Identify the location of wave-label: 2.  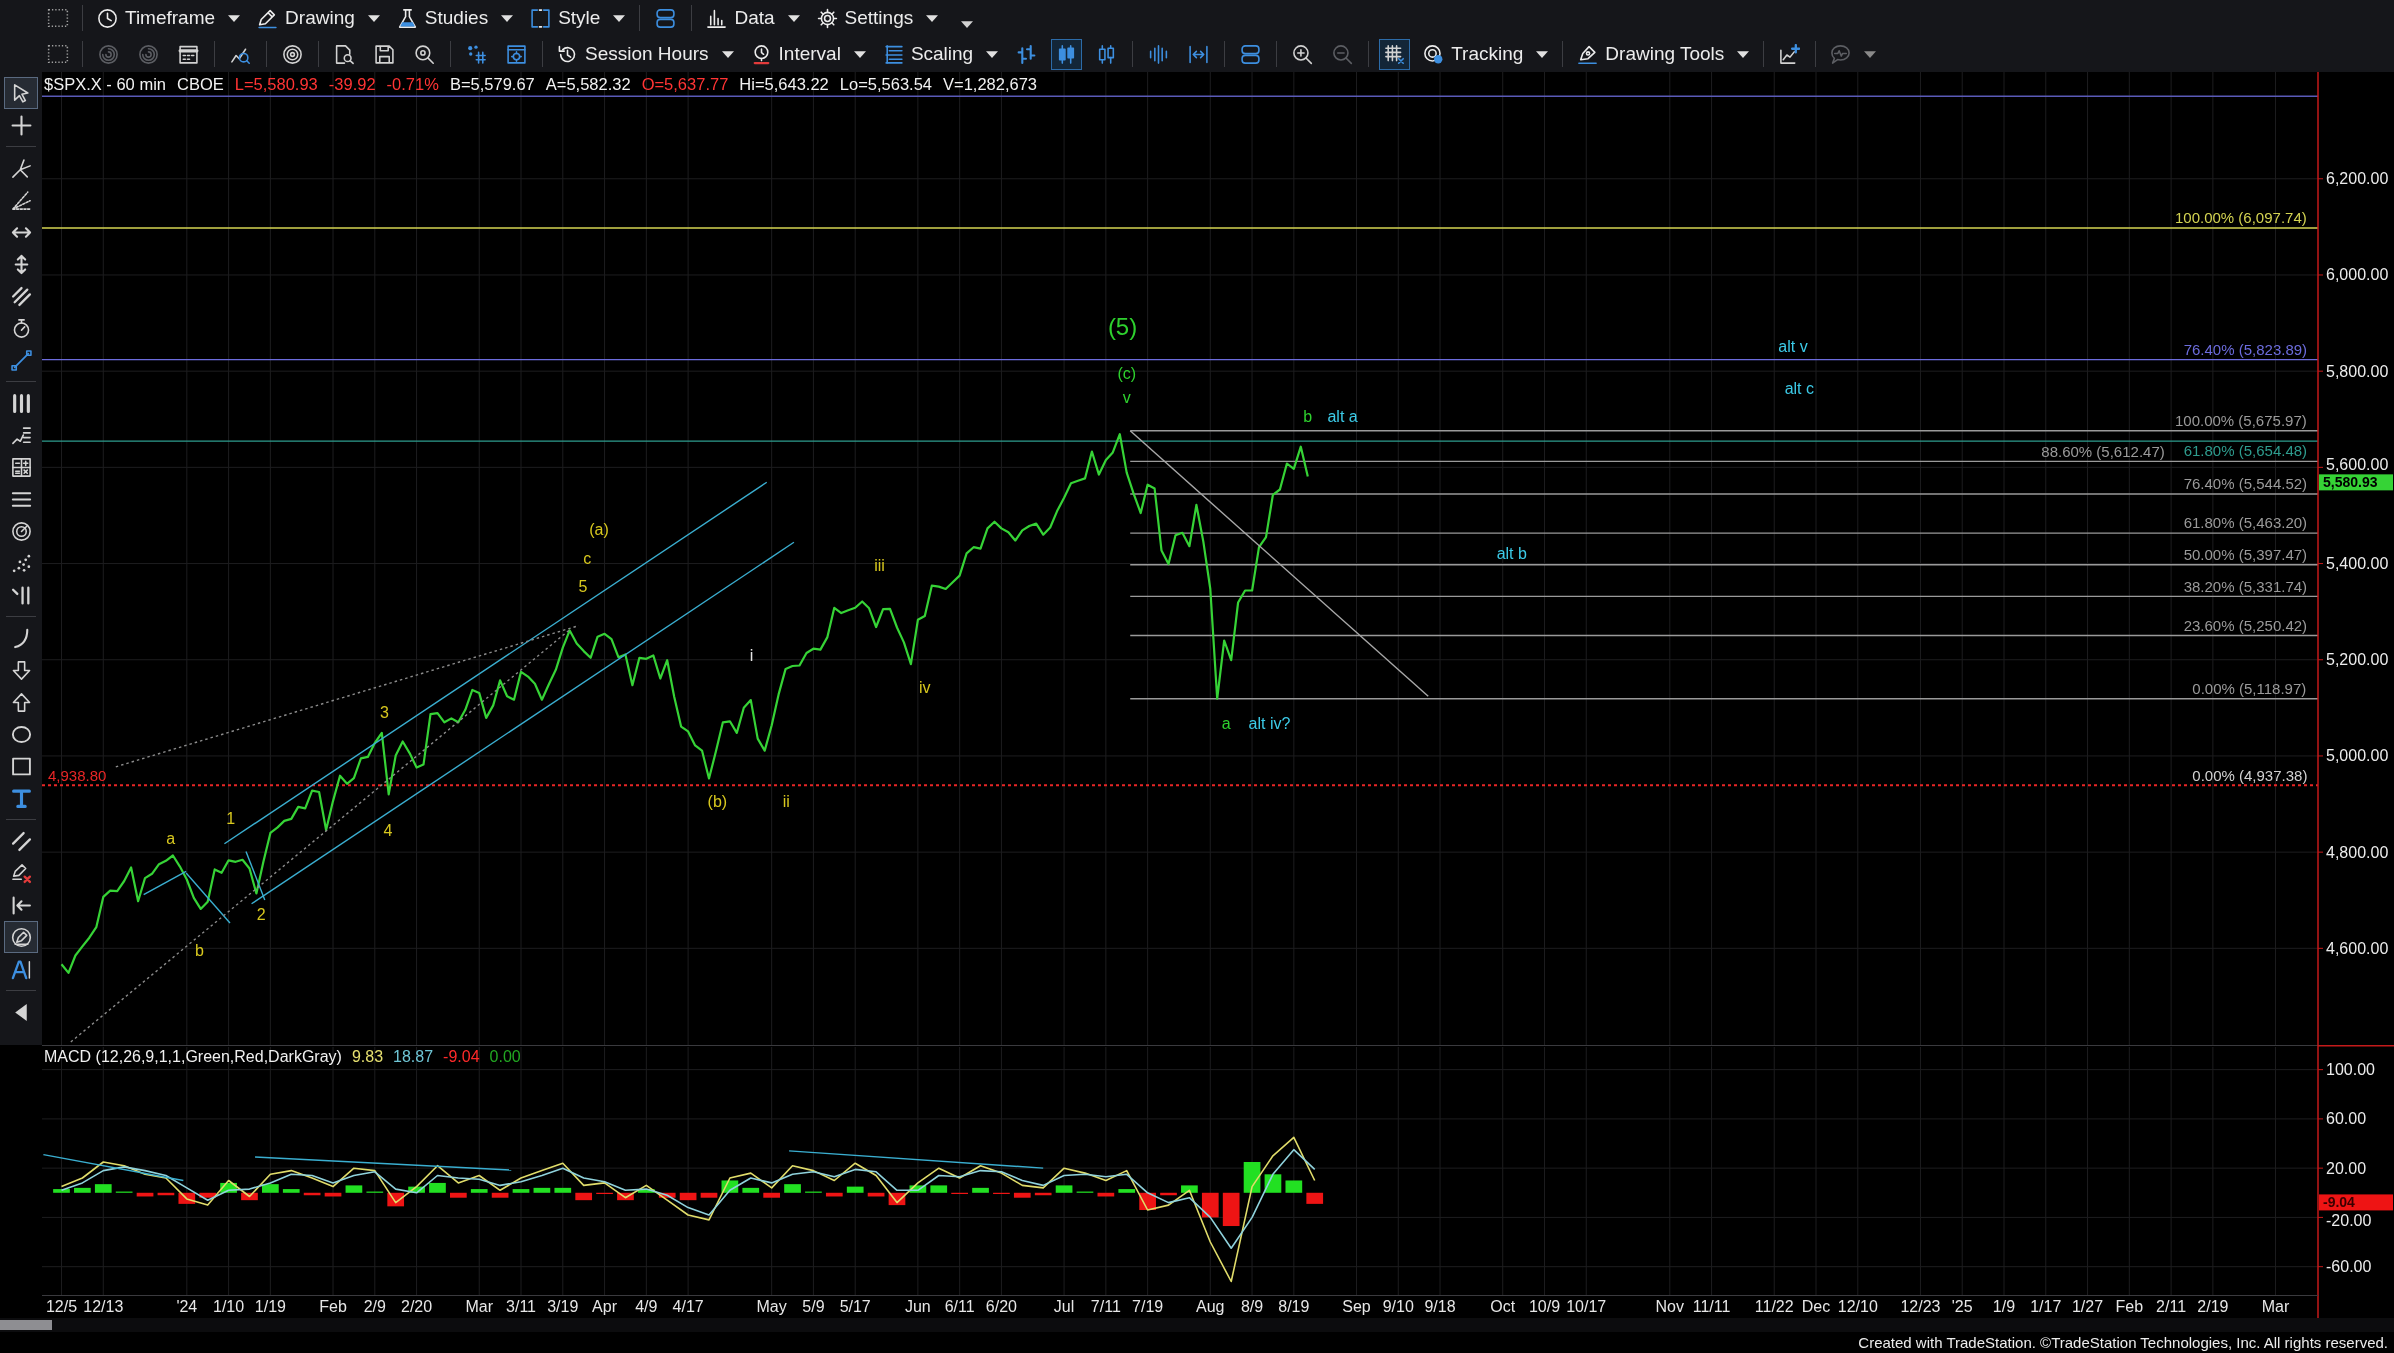
(261, 915).